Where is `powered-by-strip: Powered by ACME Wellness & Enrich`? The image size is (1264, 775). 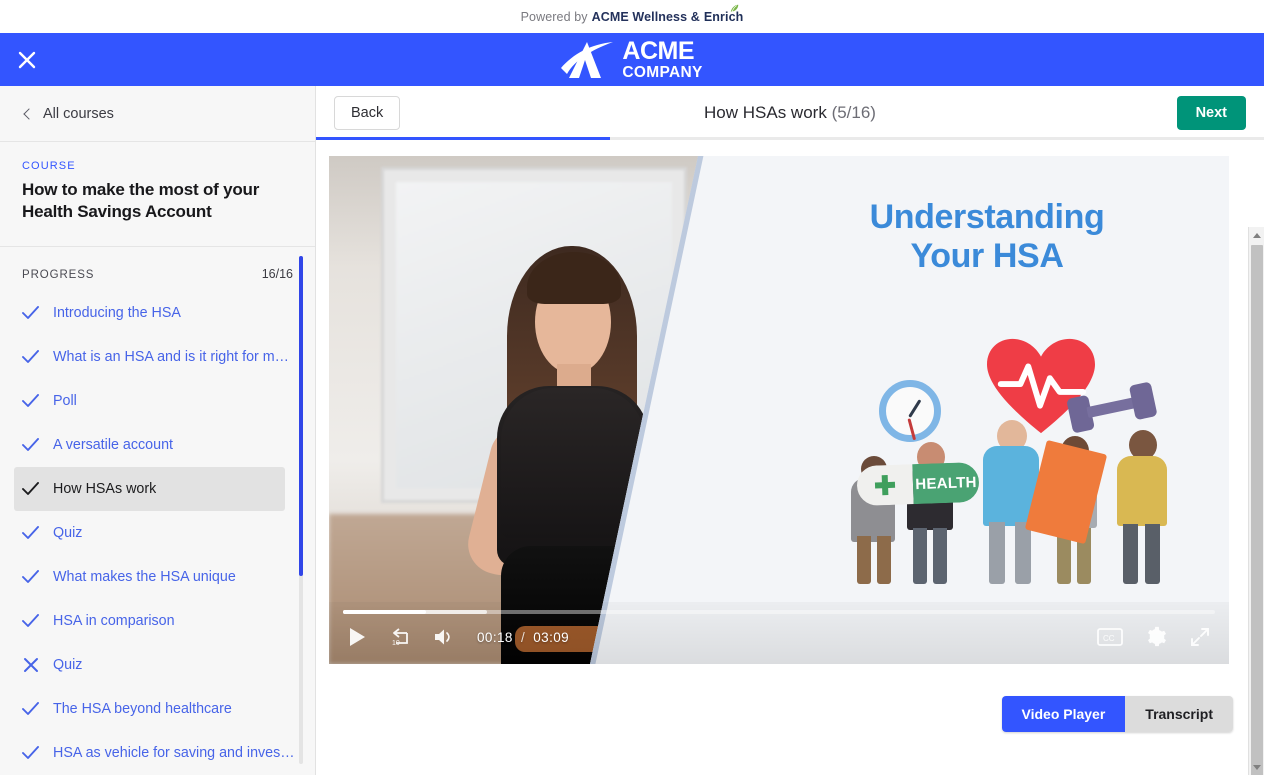
powered-by-strip: Powered by ACME Wellness & Enrich is located at coordinates (632, 16).